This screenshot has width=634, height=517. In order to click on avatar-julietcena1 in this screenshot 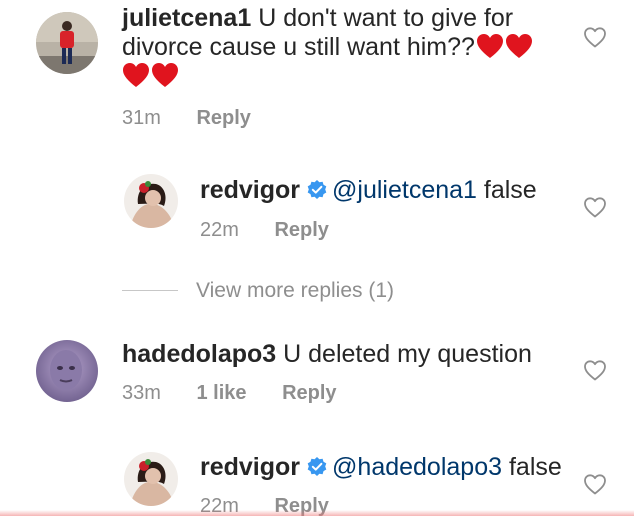, I will do `click(67, 43)`.